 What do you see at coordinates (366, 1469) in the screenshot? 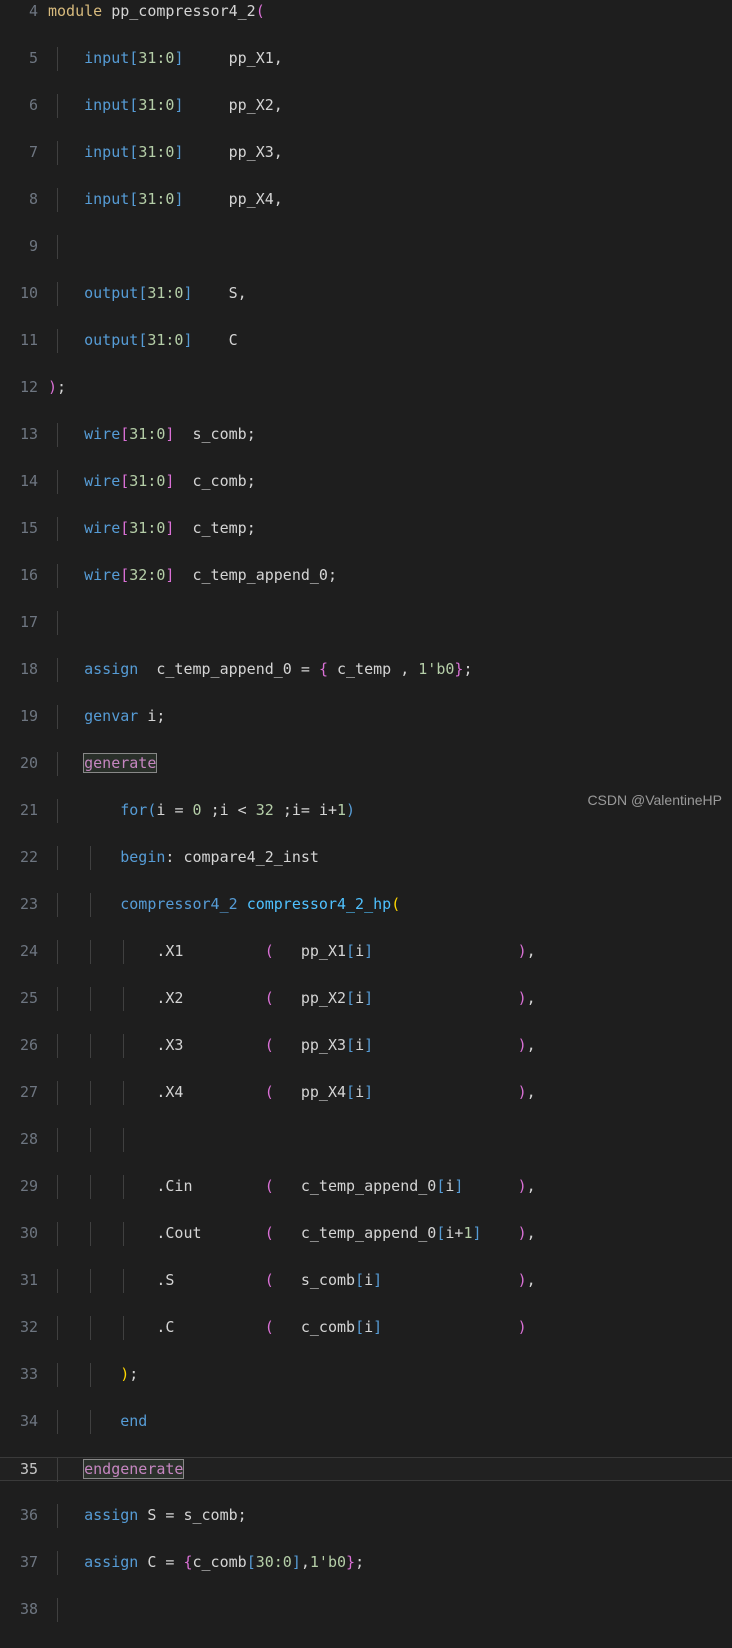
I see `code-line-active: 35 endgenerate` at bounding box center [366, 1469].